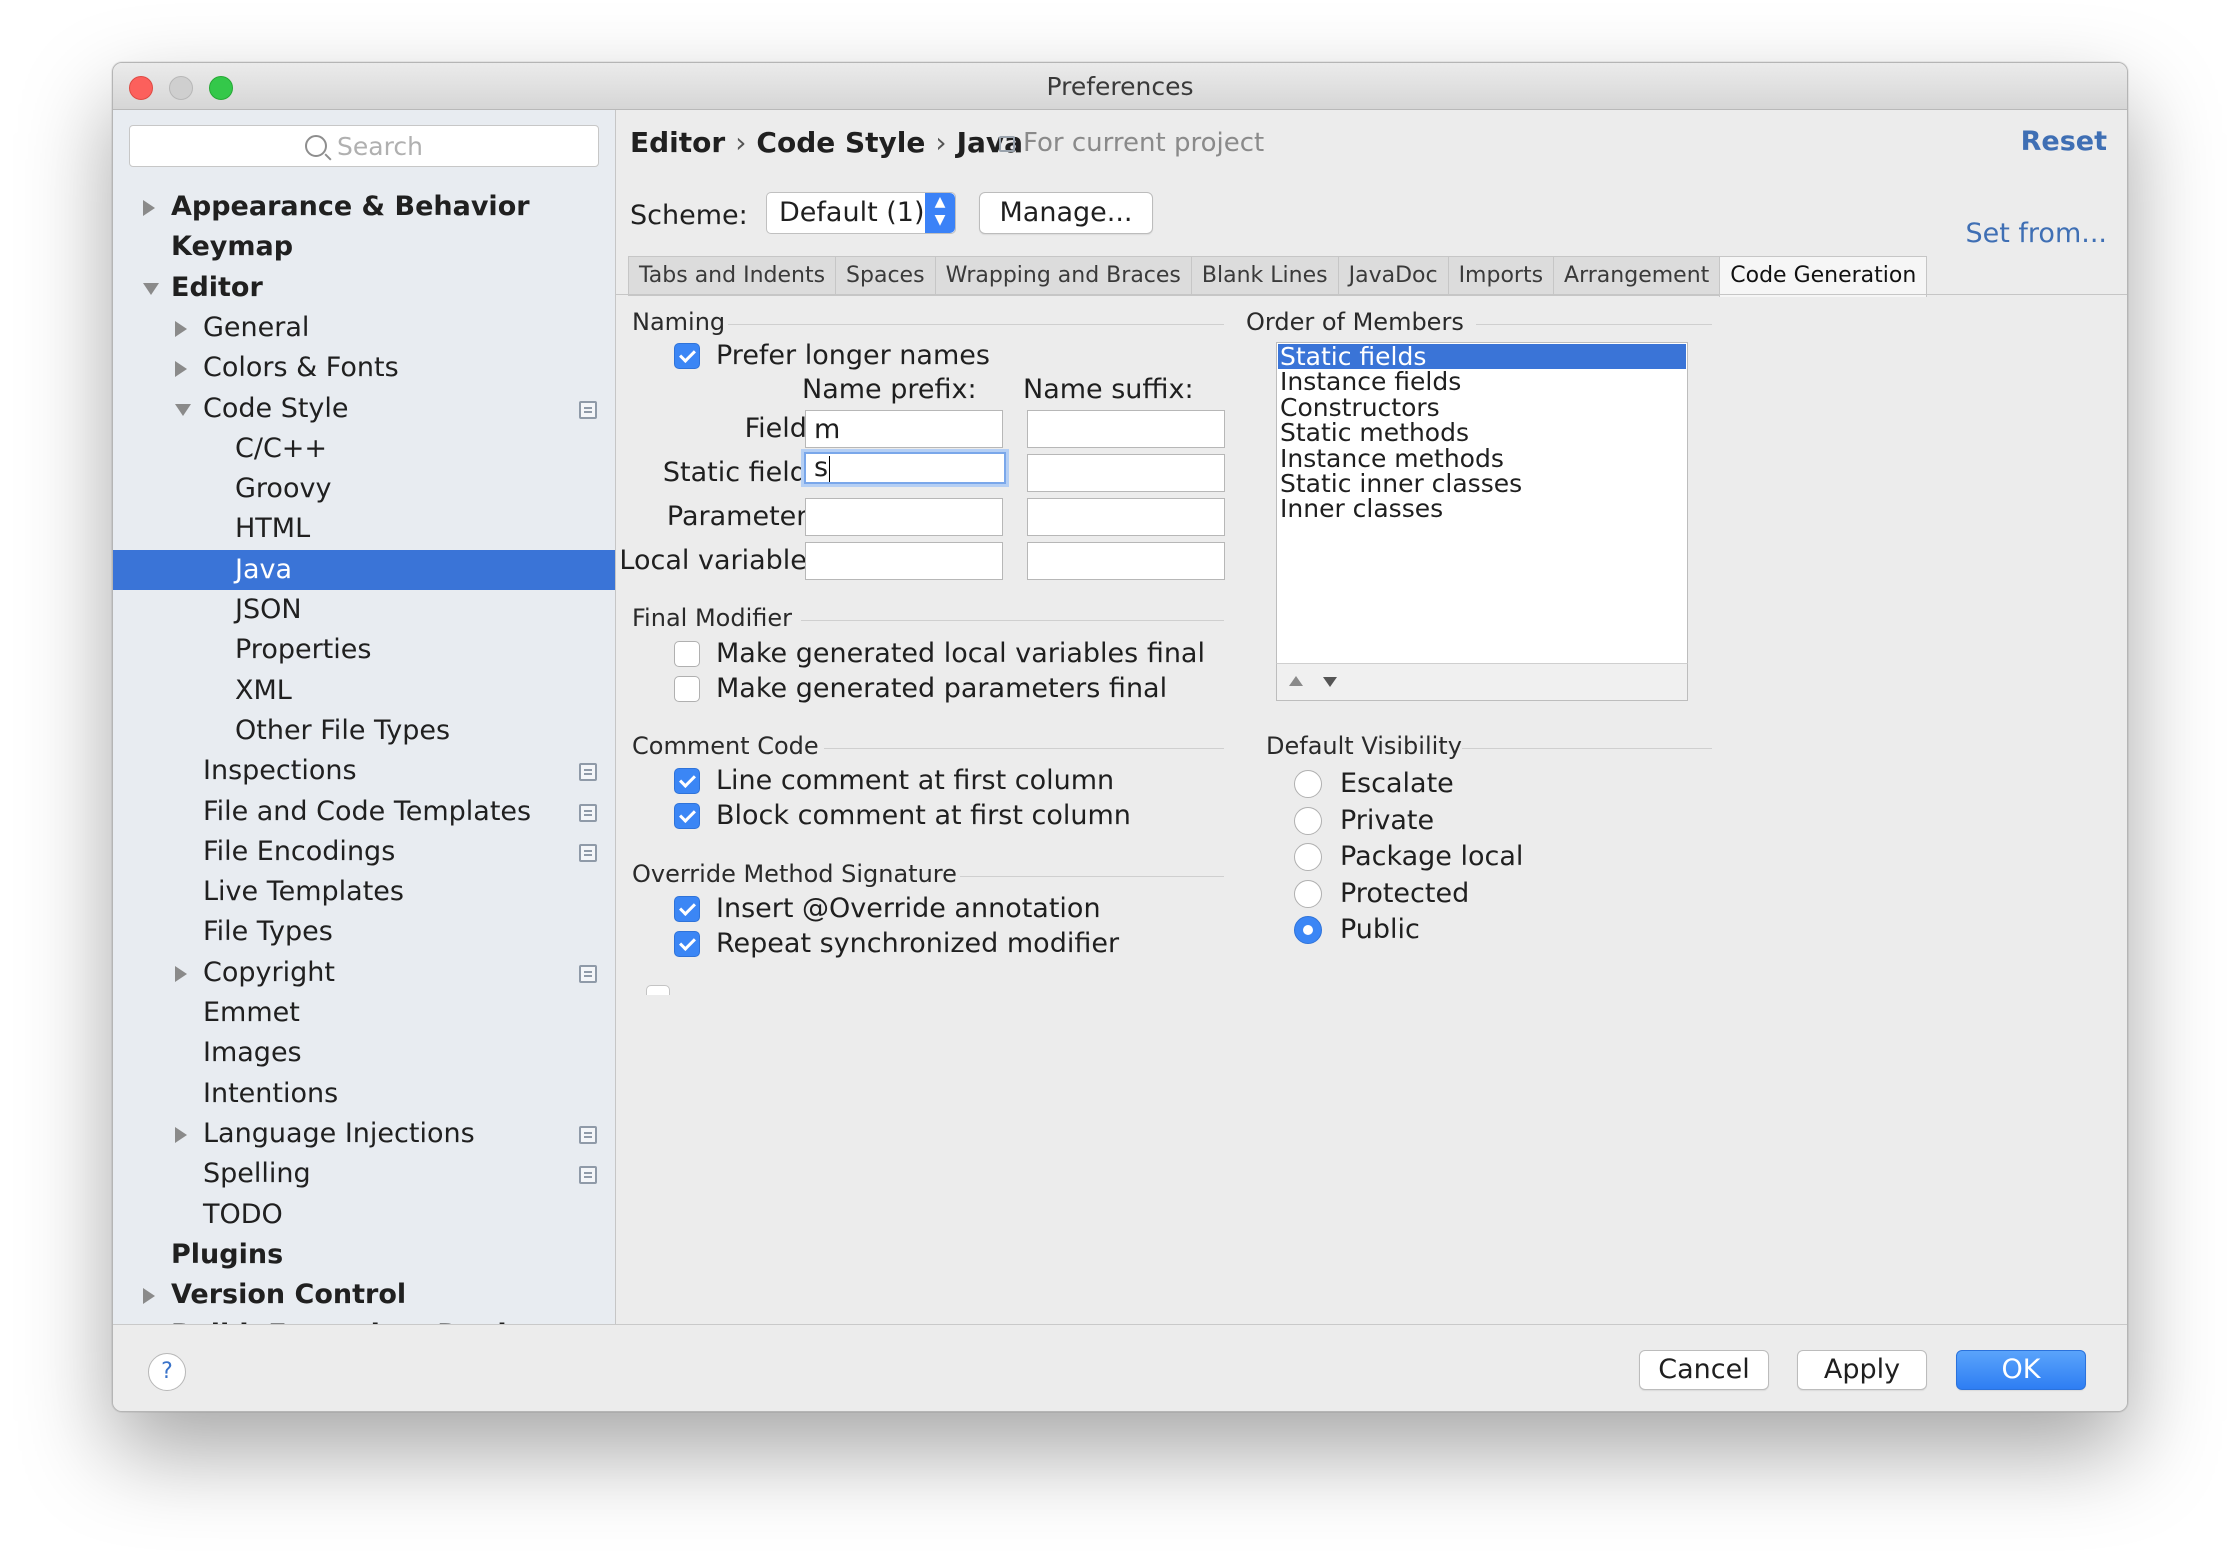  I want to click on sidebar-item-inspections: Inspections, so click(364, 771).